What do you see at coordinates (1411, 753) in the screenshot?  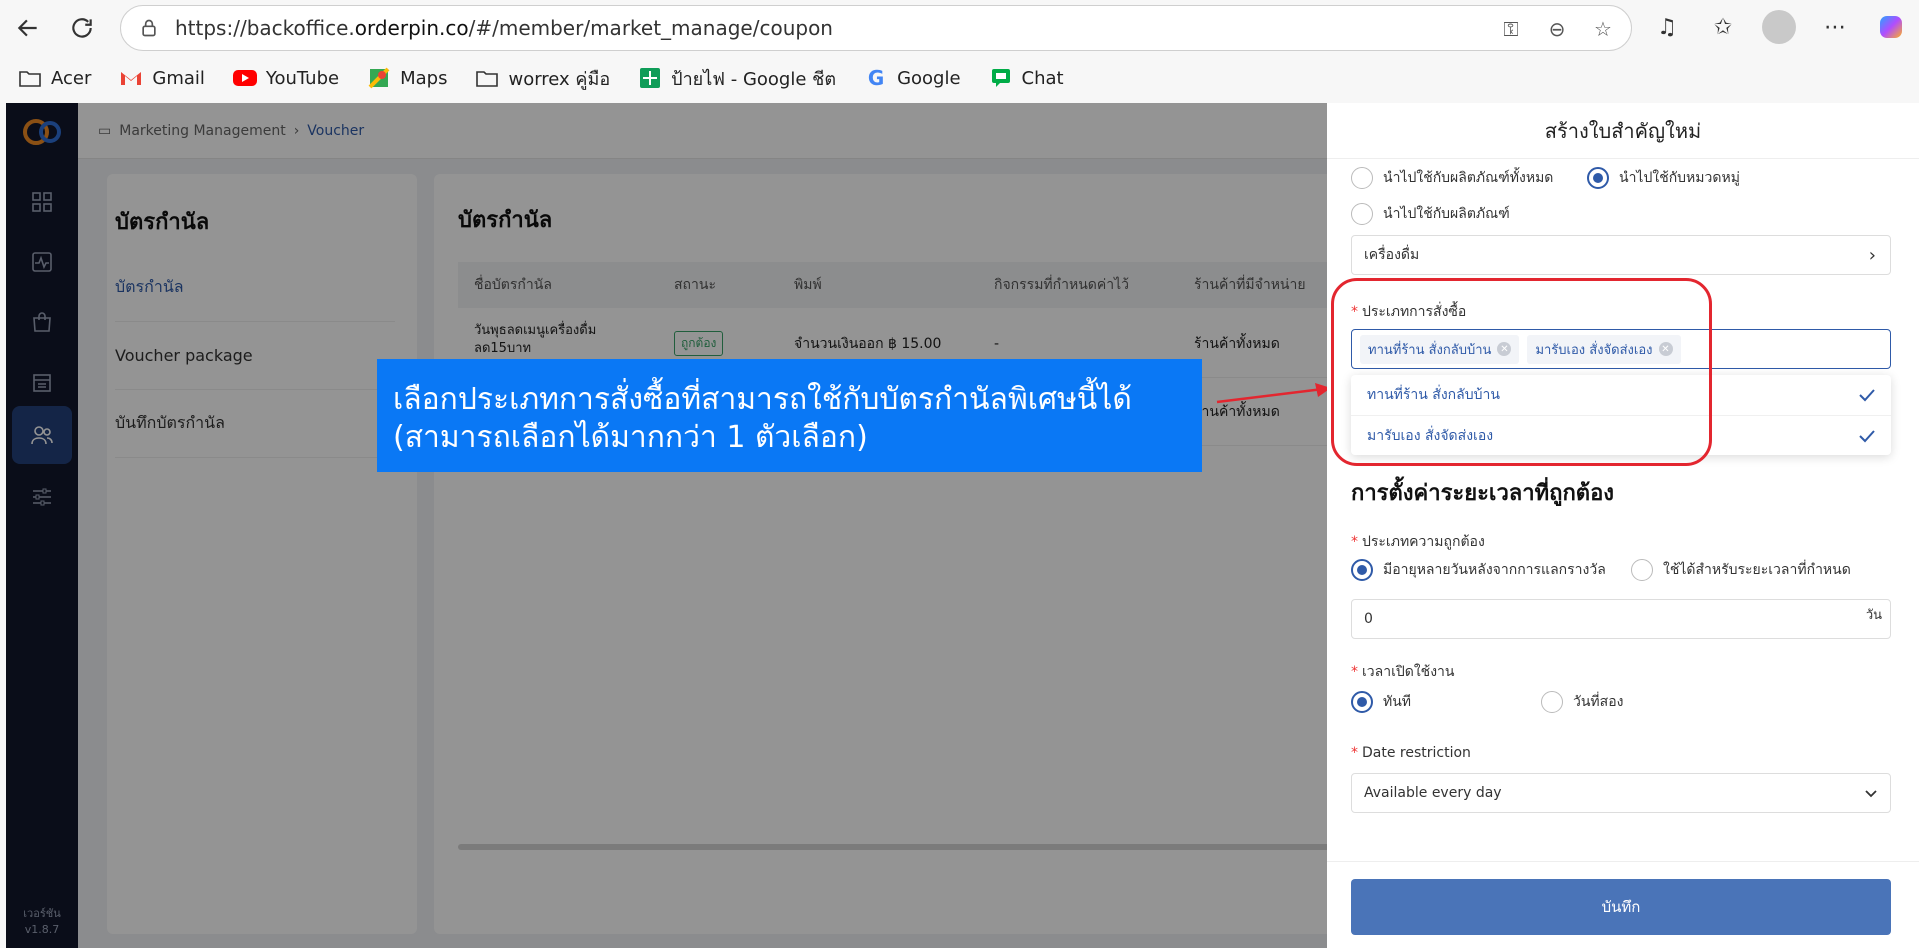 I see `date-restriction-label: * Date restriction` at bounding box center [1411, 753].